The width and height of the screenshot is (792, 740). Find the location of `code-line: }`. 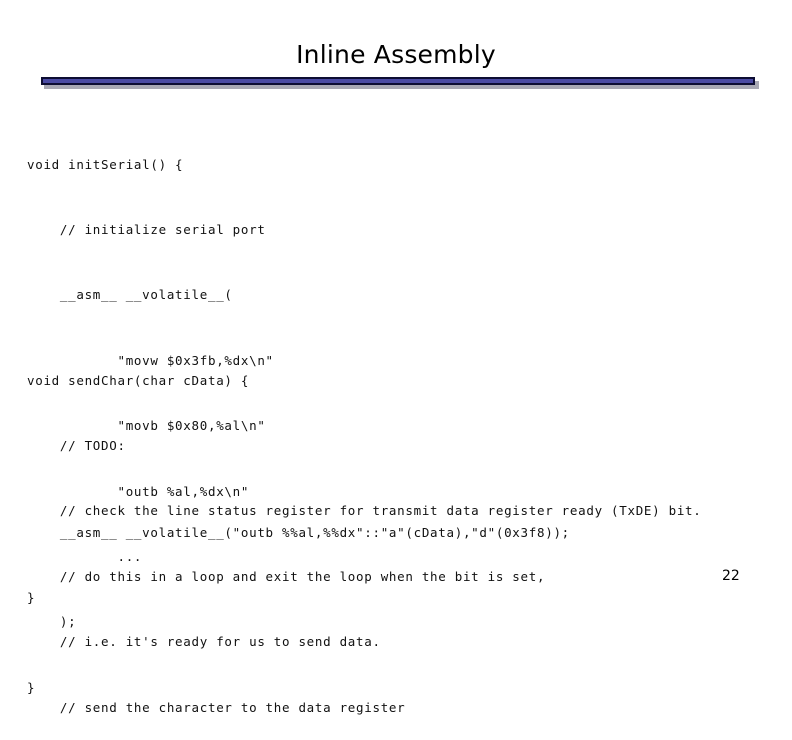

code-line: } is located at coordinates (31, 597).